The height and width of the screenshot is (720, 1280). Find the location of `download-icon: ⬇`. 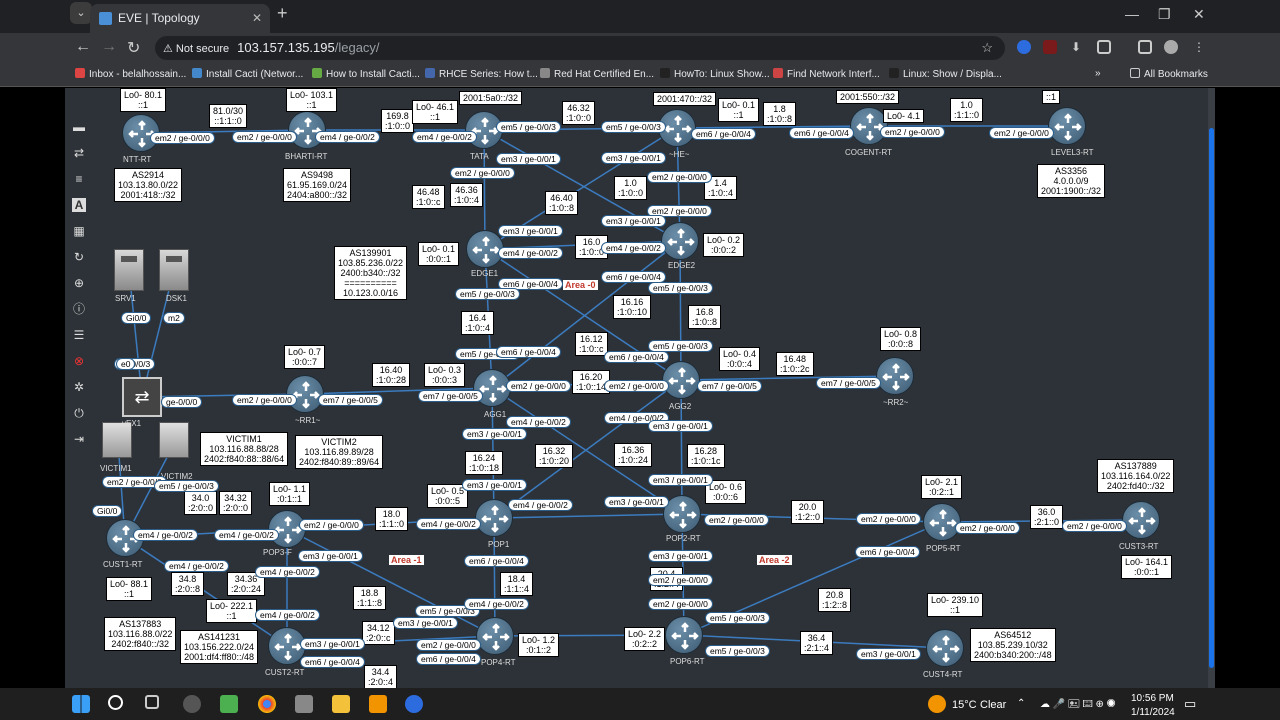

download-icon: ⬇ is located at coordinates (1078, 47).